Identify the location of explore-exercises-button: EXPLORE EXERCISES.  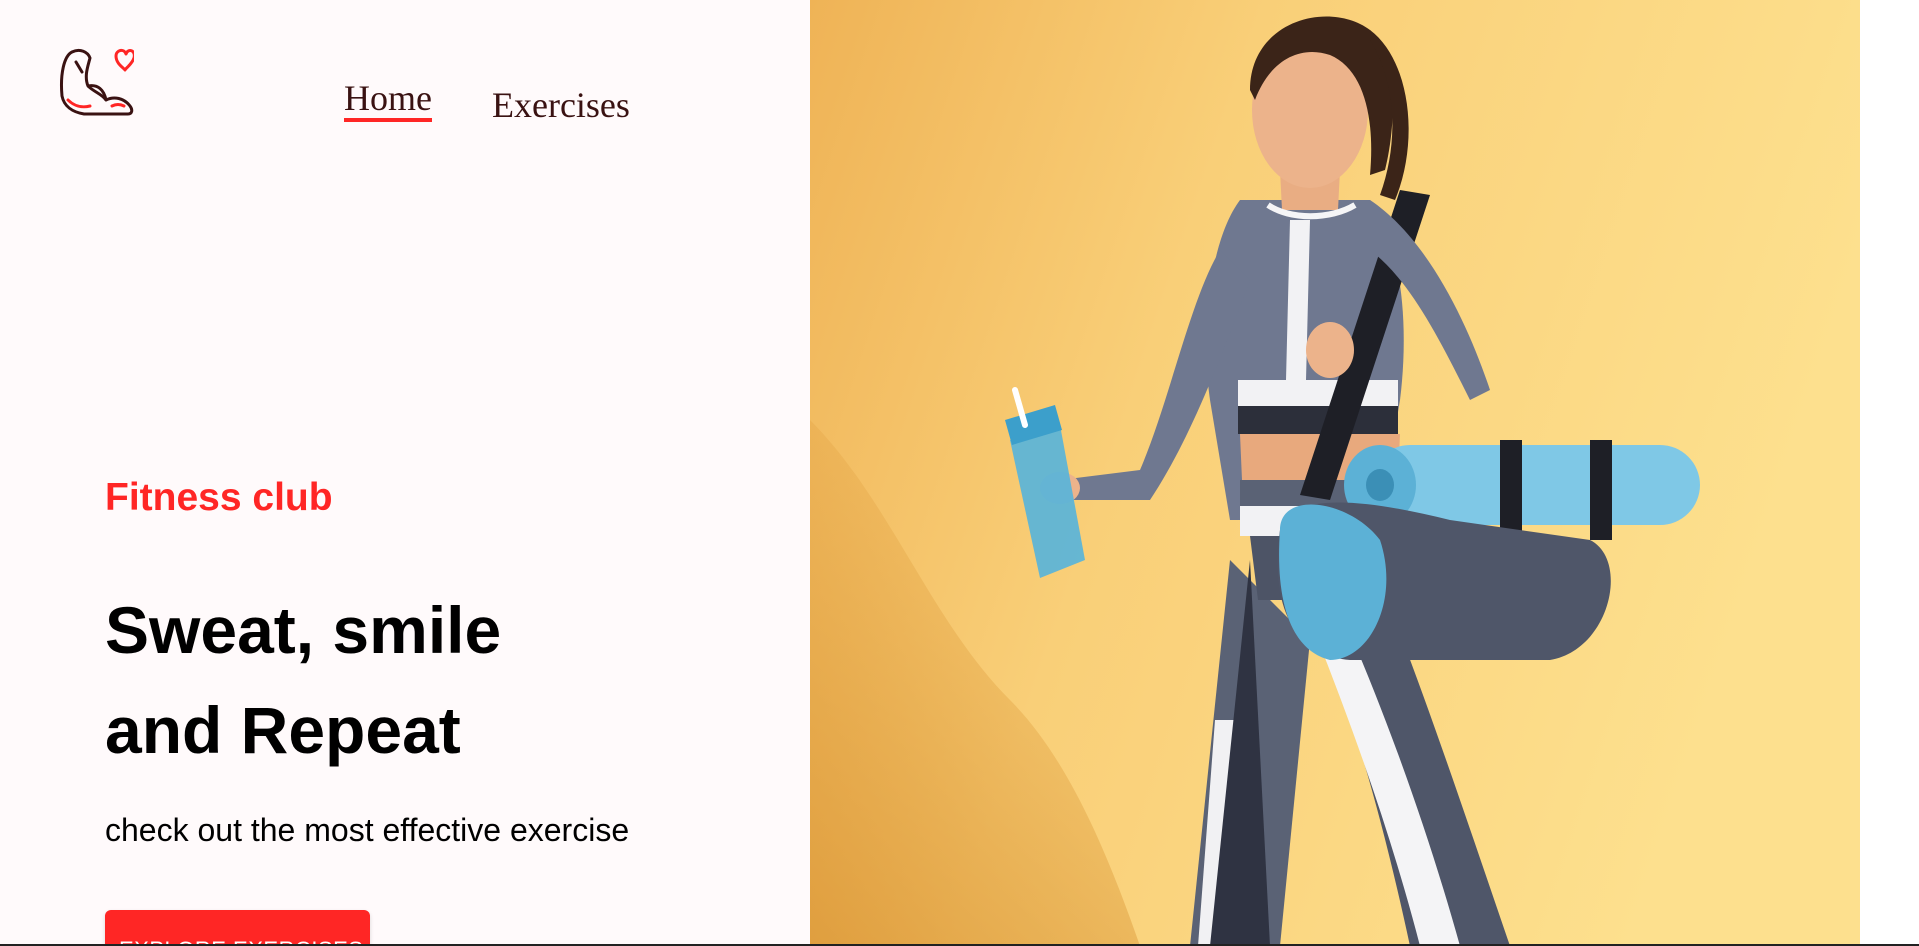
(237, 928).